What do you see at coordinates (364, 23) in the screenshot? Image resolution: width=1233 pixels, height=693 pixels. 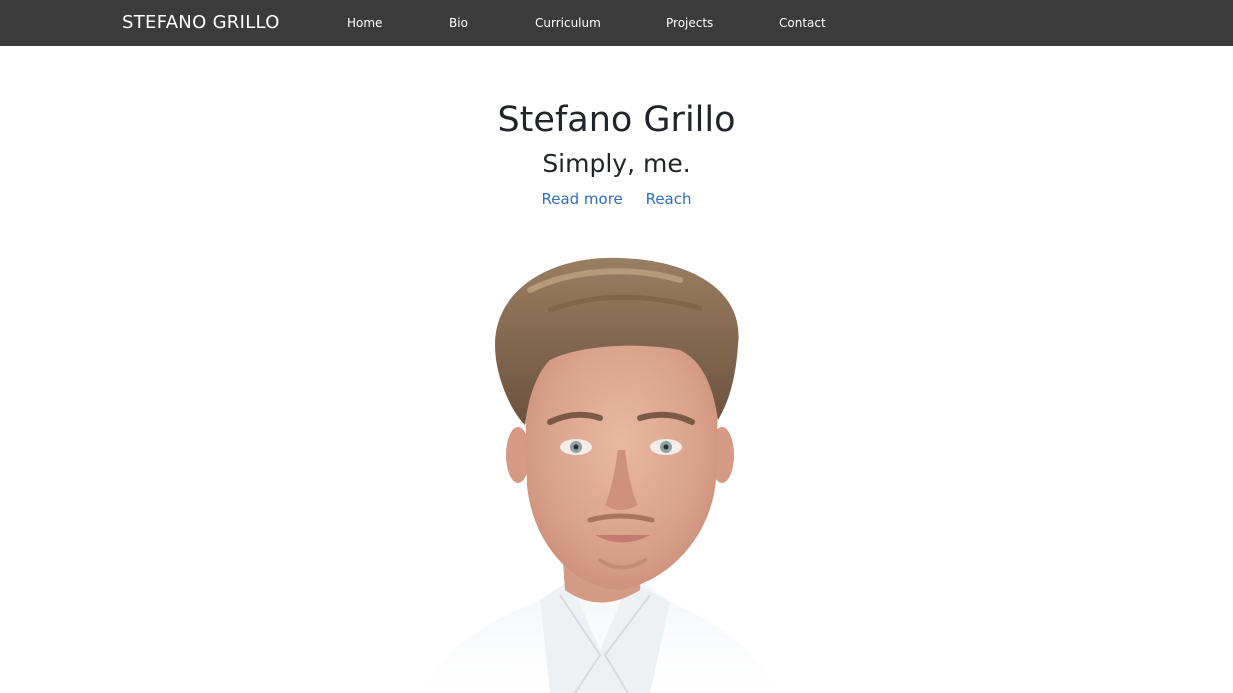 I see `nav-link-home: Home` at bounding box center [364, 23].